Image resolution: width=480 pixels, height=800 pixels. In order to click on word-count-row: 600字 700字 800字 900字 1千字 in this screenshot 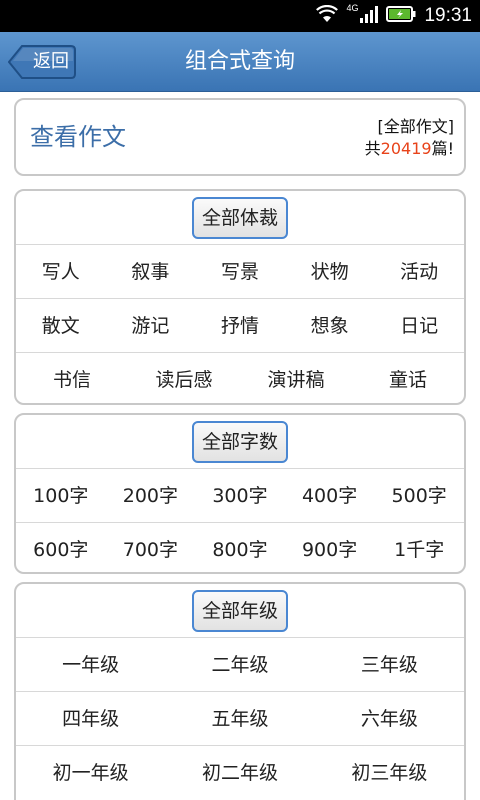, I will do `click(240, 547)`.